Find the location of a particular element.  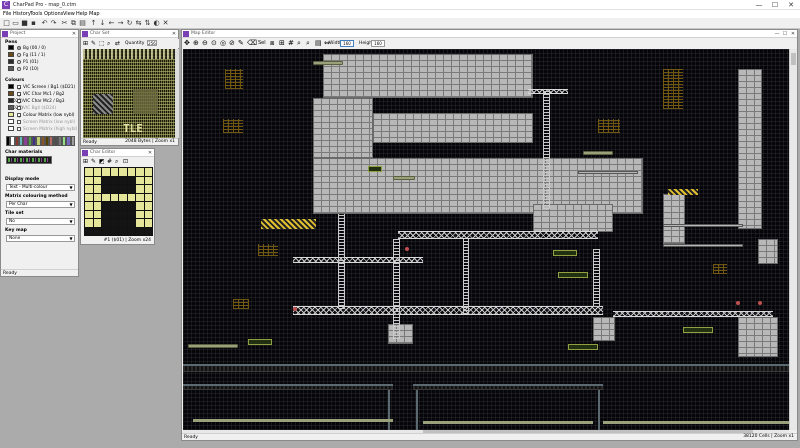

mirror-icon: ⇆ is located at coordinates (138, 23).